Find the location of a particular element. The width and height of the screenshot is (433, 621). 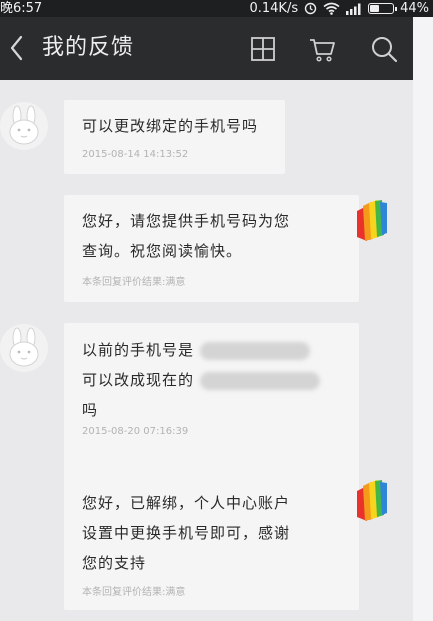

message-line: 您好，请您提供手机号码为您 is located at coordinates (186, 221).